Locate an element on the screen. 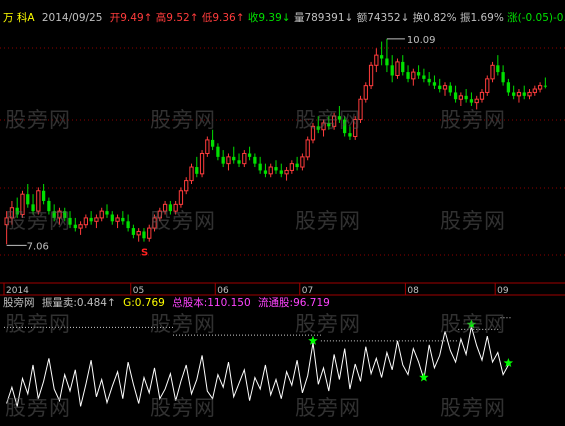 The image size is (565, 426). volume-label: 量 is located at coordinates (299, 18).